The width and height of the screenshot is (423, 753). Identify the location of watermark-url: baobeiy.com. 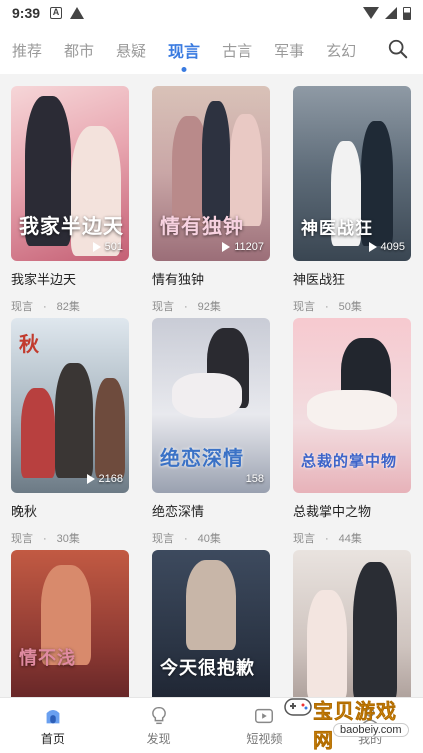
(371, 730).